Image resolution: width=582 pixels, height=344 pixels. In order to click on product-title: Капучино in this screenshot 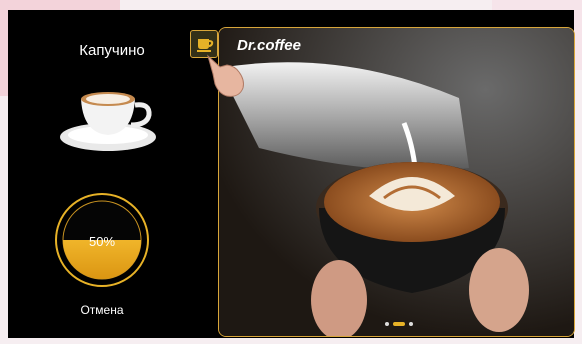, I will do `click(112, 50)`.